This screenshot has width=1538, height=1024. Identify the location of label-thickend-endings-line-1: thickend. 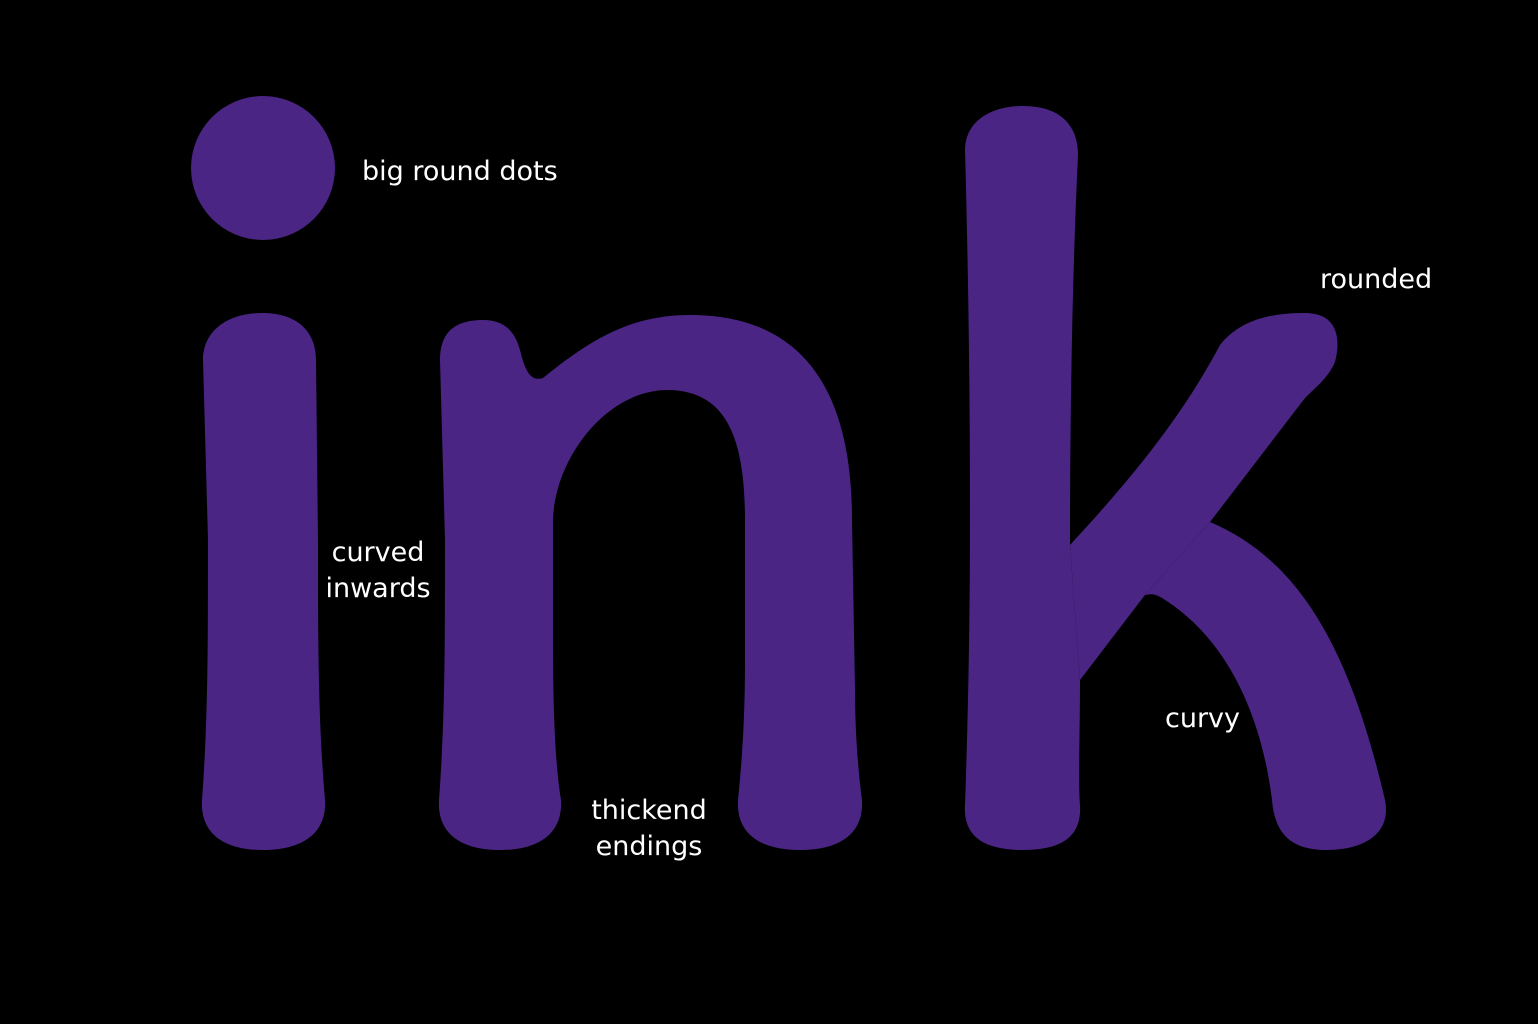
(649, 810).